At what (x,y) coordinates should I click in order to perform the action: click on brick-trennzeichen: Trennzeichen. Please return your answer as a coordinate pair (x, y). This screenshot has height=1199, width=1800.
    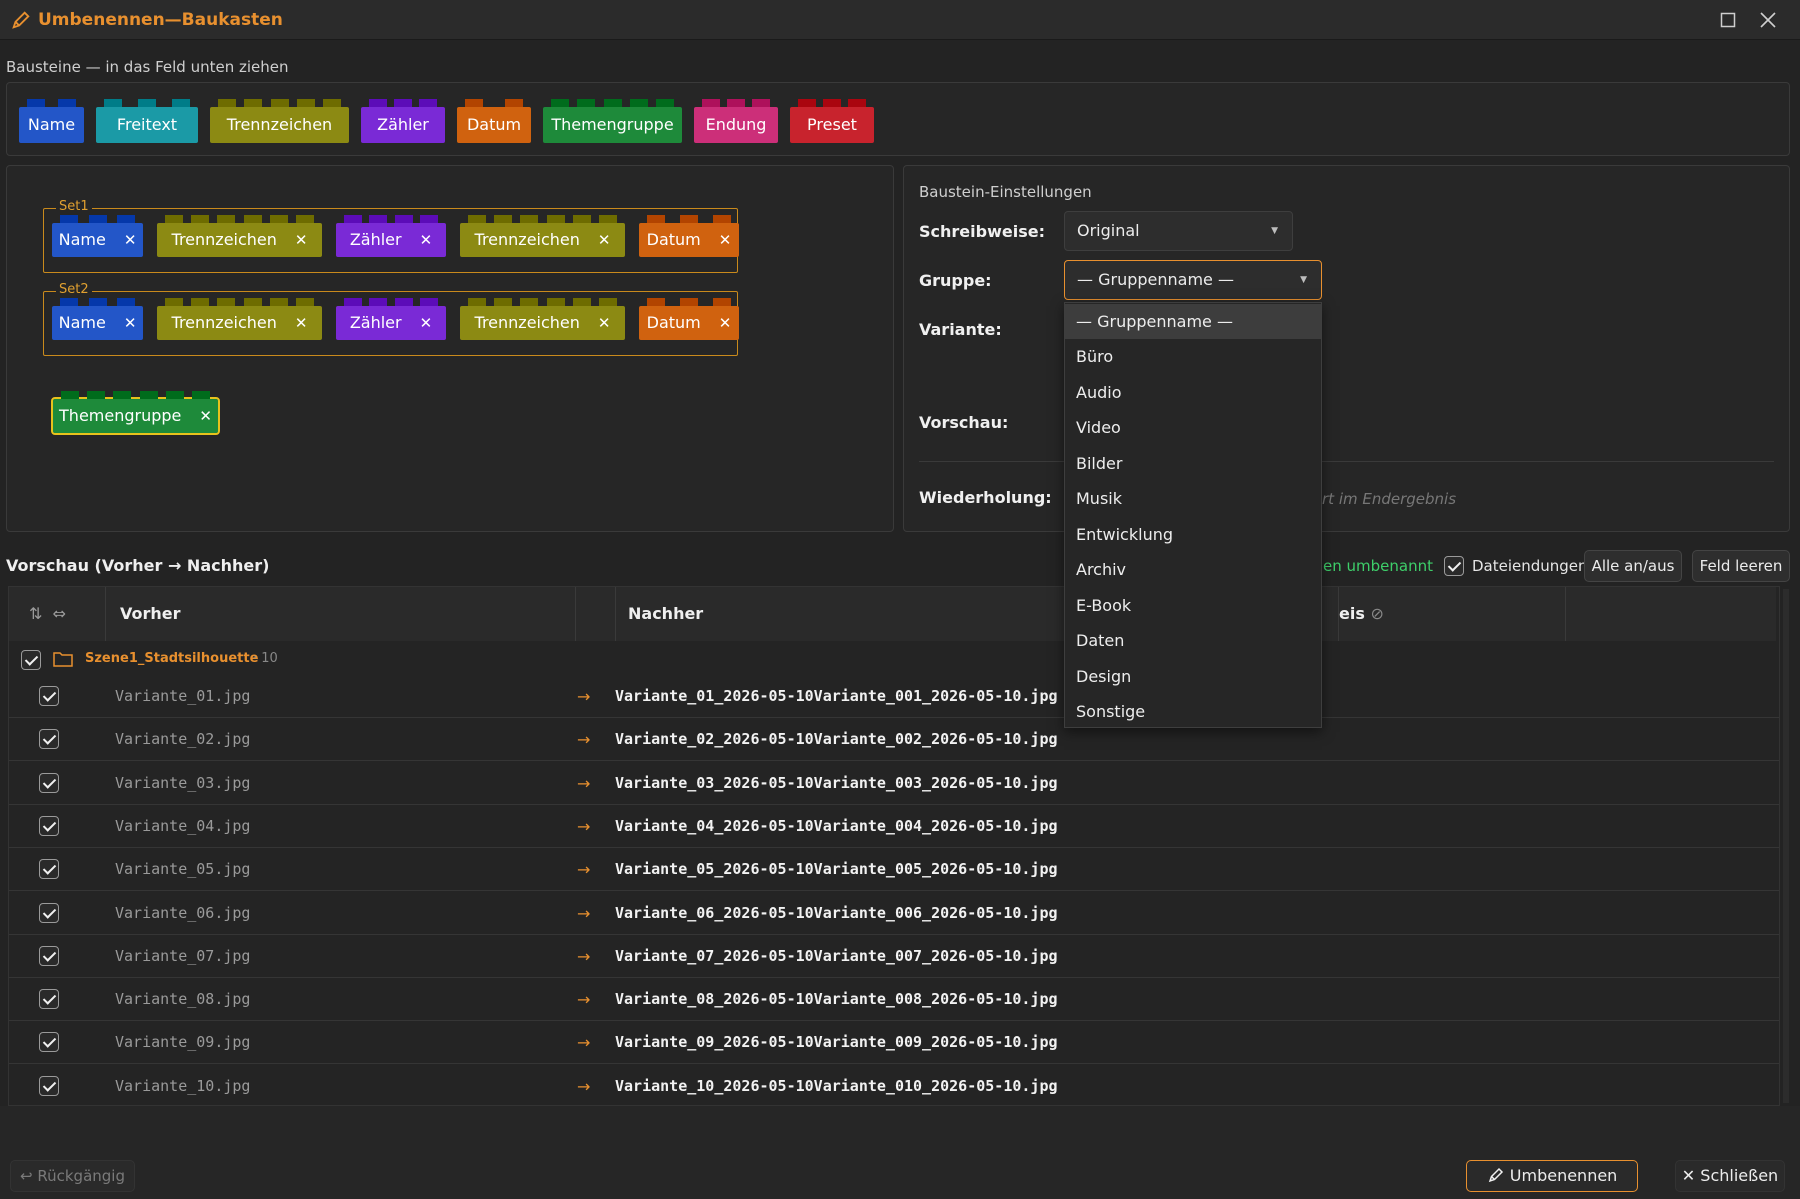
    Looking at the image, I should click on (279, 121).